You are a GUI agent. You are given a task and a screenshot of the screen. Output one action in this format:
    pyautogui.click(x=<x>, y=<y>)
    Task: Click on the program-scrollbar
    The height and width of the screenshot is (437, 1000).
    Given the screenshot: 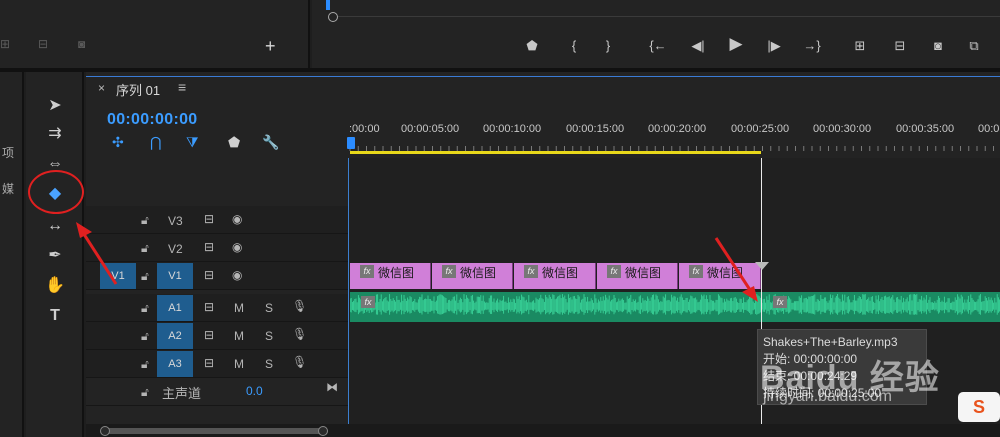 What is the action you would take?
    pyautogui.click(x=669, y=16)
    